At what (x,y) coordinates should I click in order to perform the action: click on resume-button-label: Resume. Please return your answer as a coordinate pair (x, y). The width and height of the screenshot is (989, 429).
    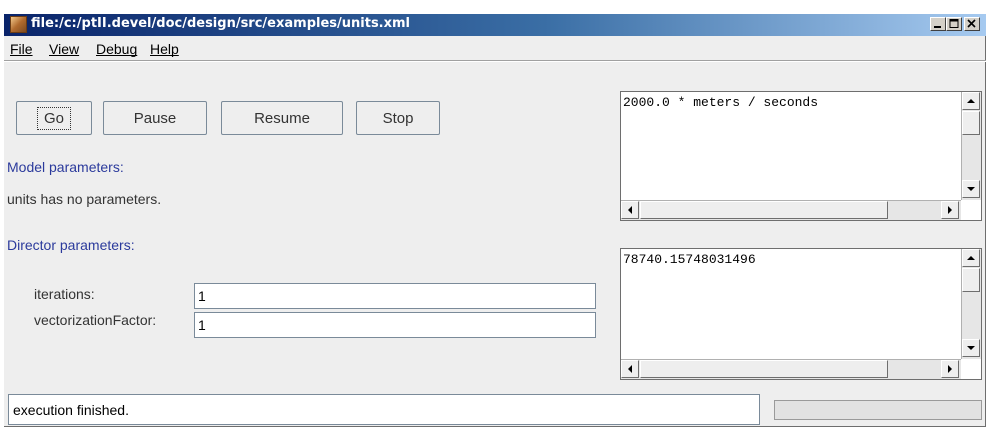
    Looking at the image, I should click on (282, 118).